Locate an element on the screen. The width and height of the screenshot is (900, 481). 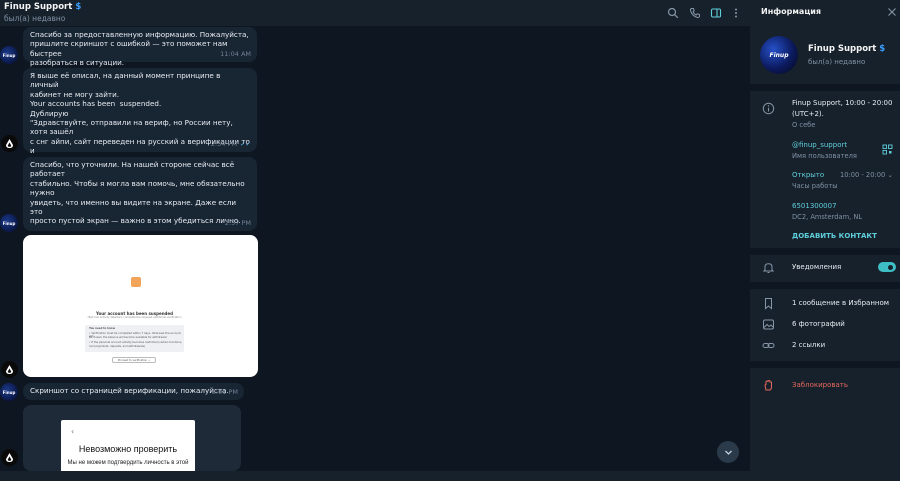
chat-header: Finup Support $ был(а) недавно is located at coordinates (375, 13).